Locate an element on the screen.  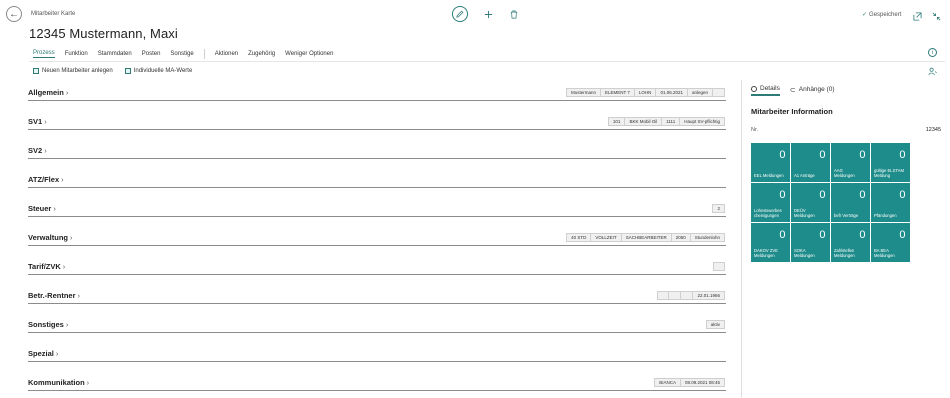
edit-button is located at coordinates (460, 14).